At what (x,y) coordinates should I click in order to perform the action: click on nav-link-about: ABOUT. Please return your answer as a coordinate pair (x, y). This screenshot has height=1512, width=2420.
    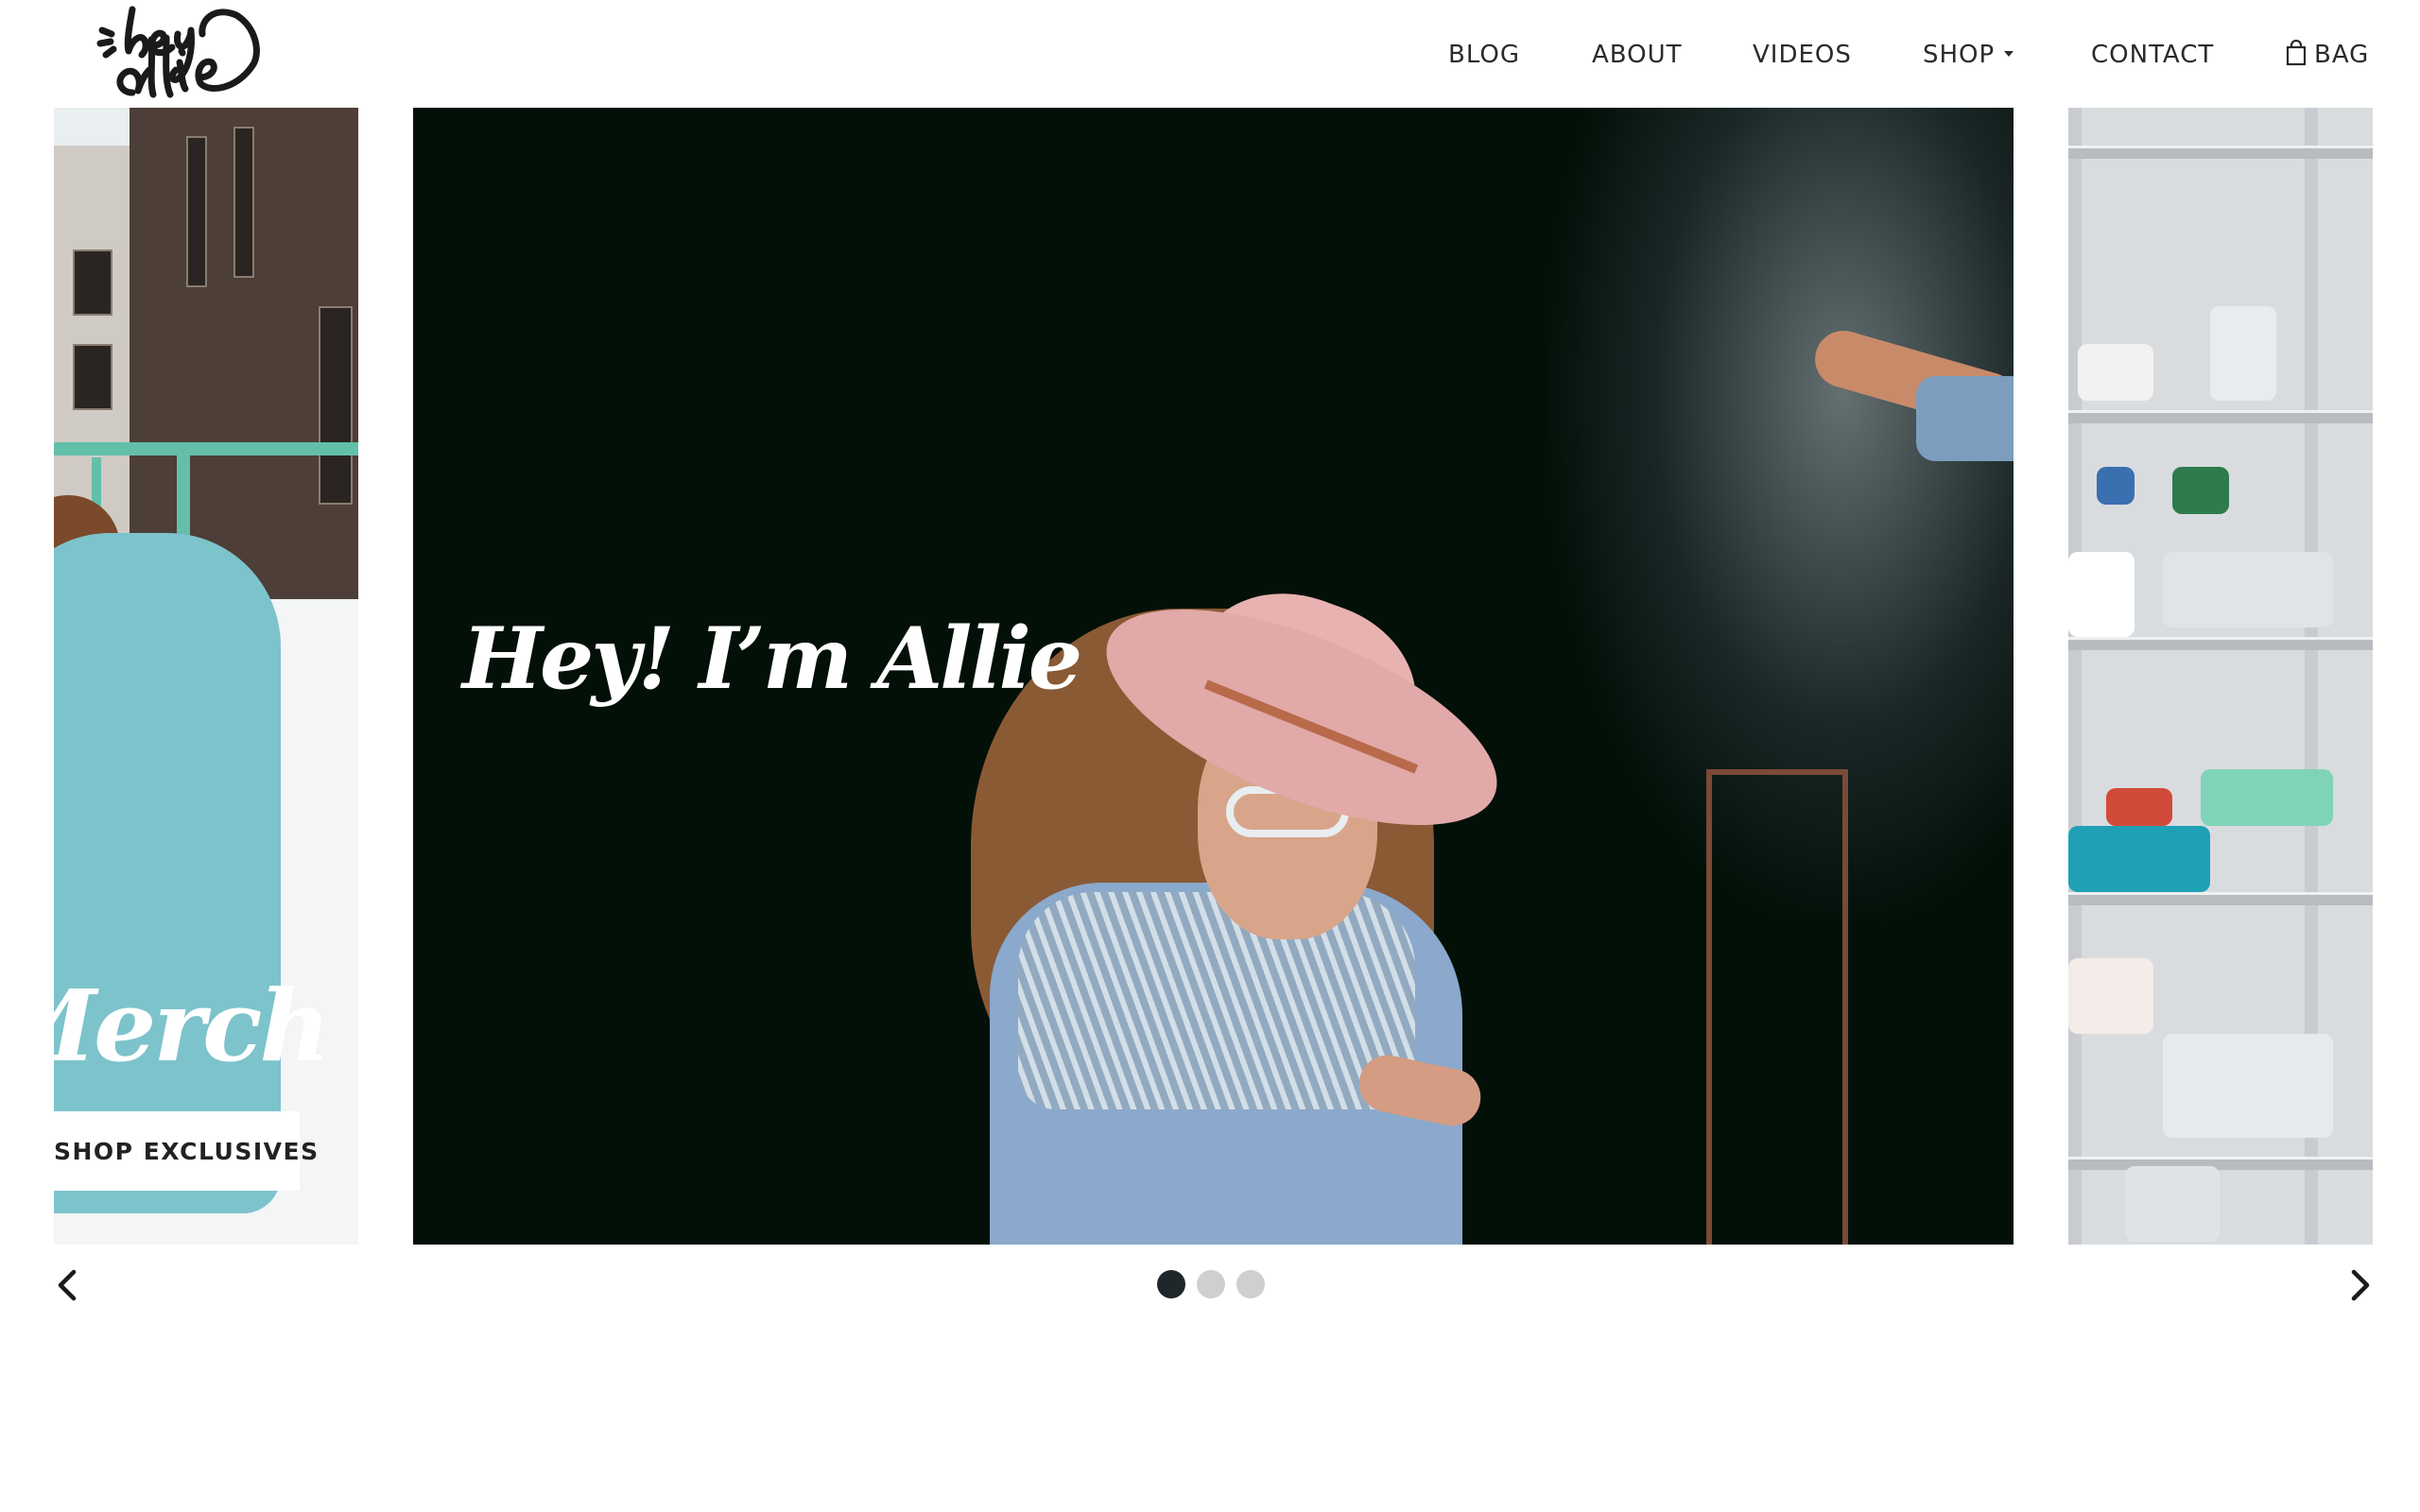
    Looking at the image, I should click on (1637, 55).